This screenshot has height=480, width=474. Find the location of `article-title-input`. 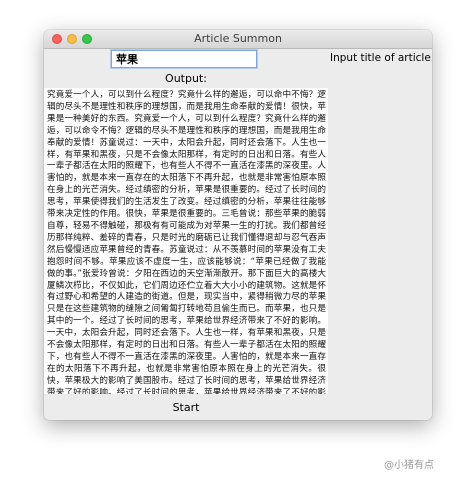

article-title-input is located at coordinates (184, 59).